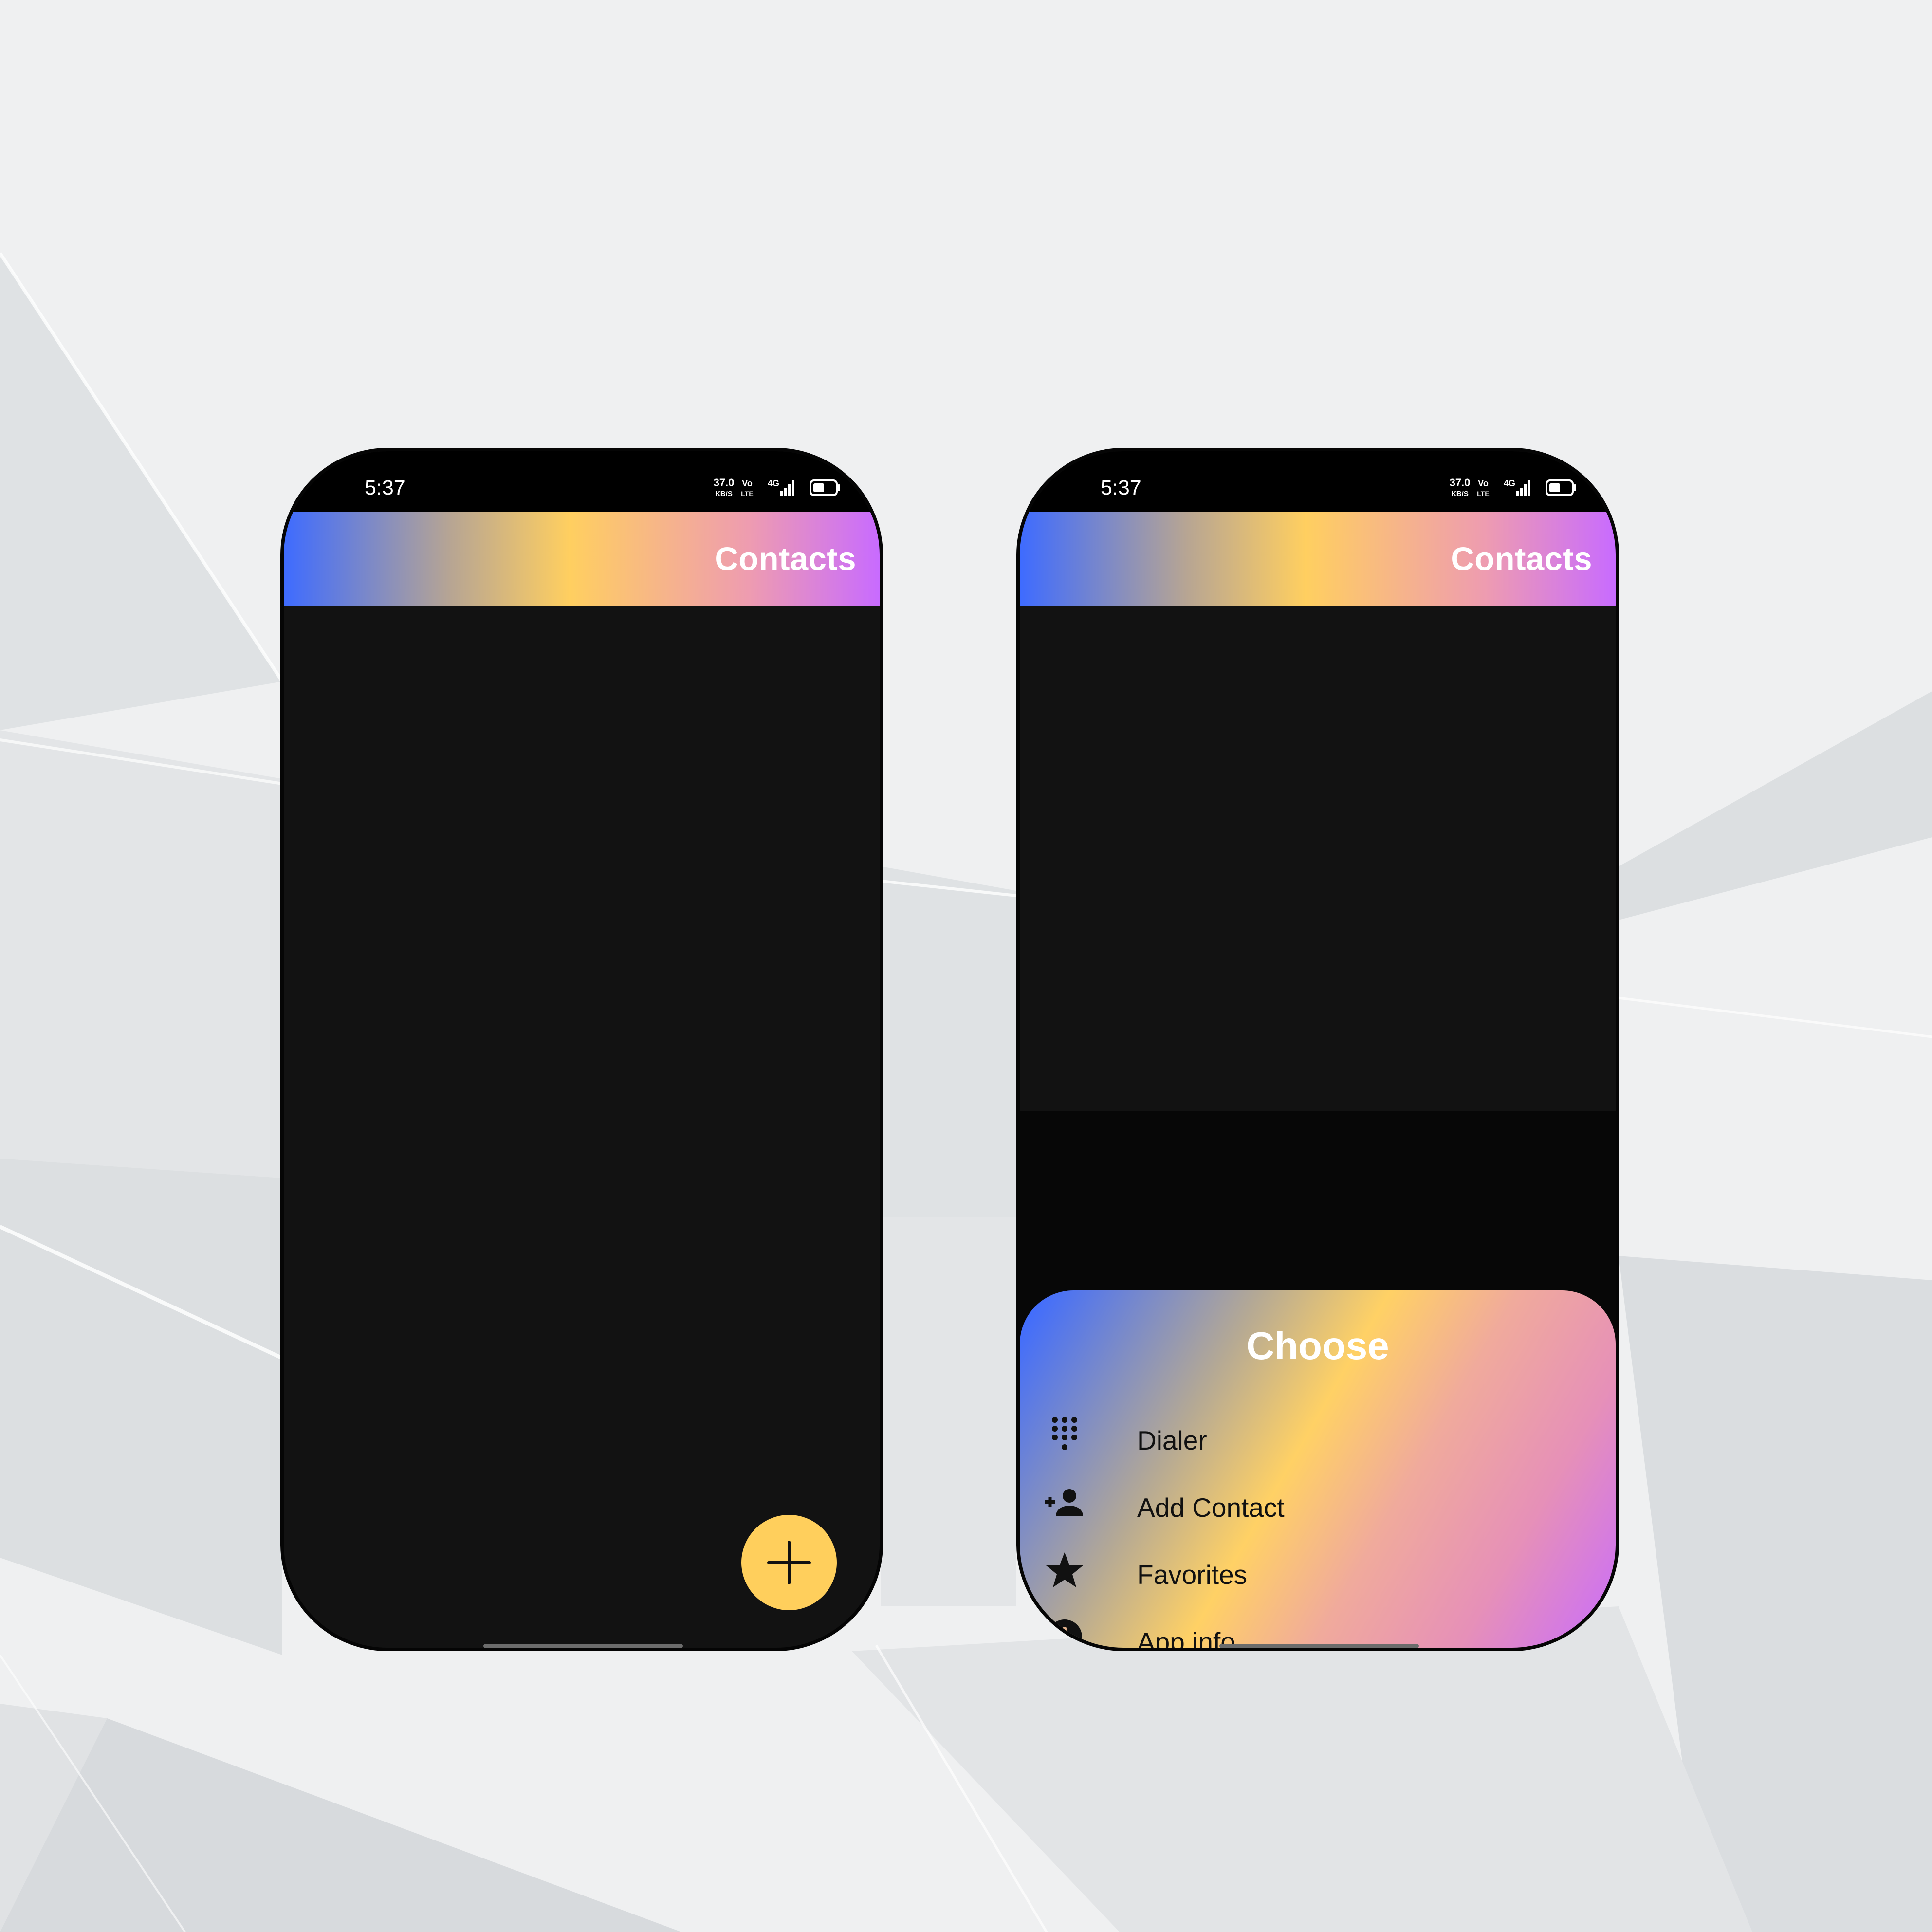 This screenshot has height=1932, width=1932. I want to click on plus-icon, so click(789, 1562).